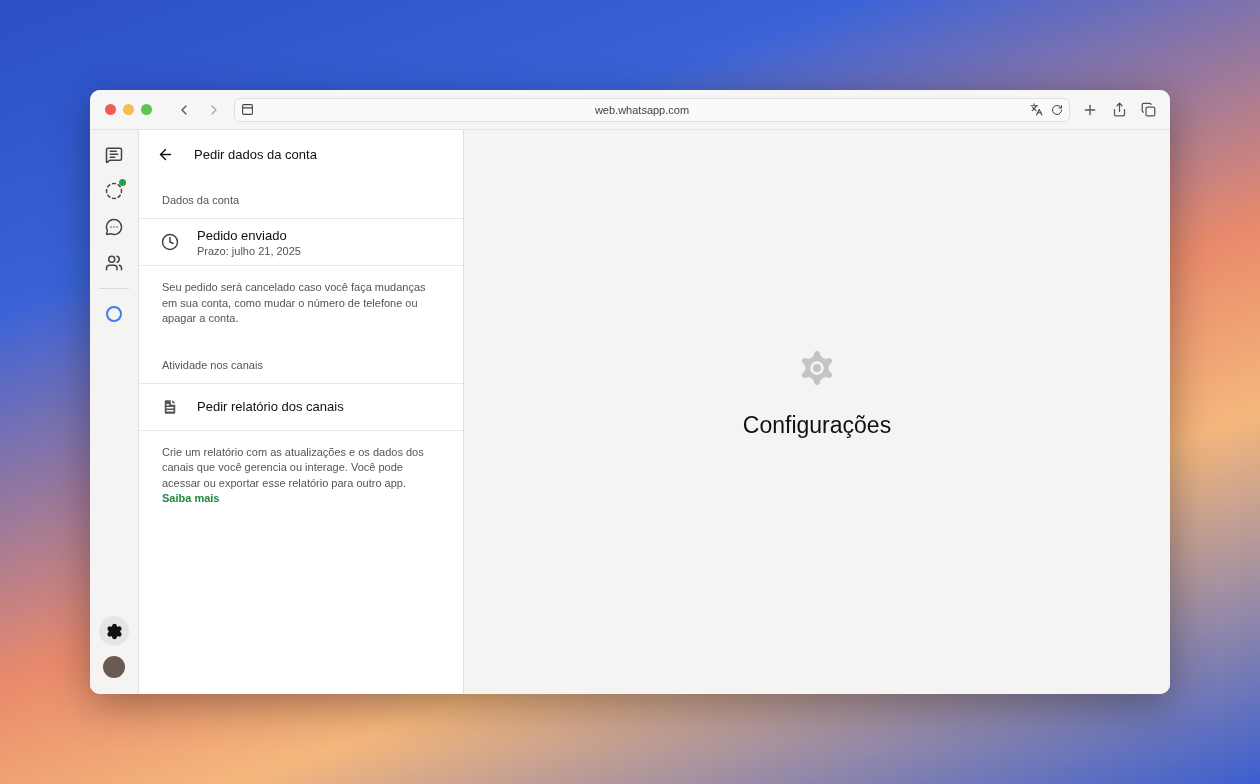 This screenshot has width=1260, height=784. What do you see at coordinates (242, 235) in the screenshot?
I see `item-title: Pedido enviado` at bounding box center [242, 235].